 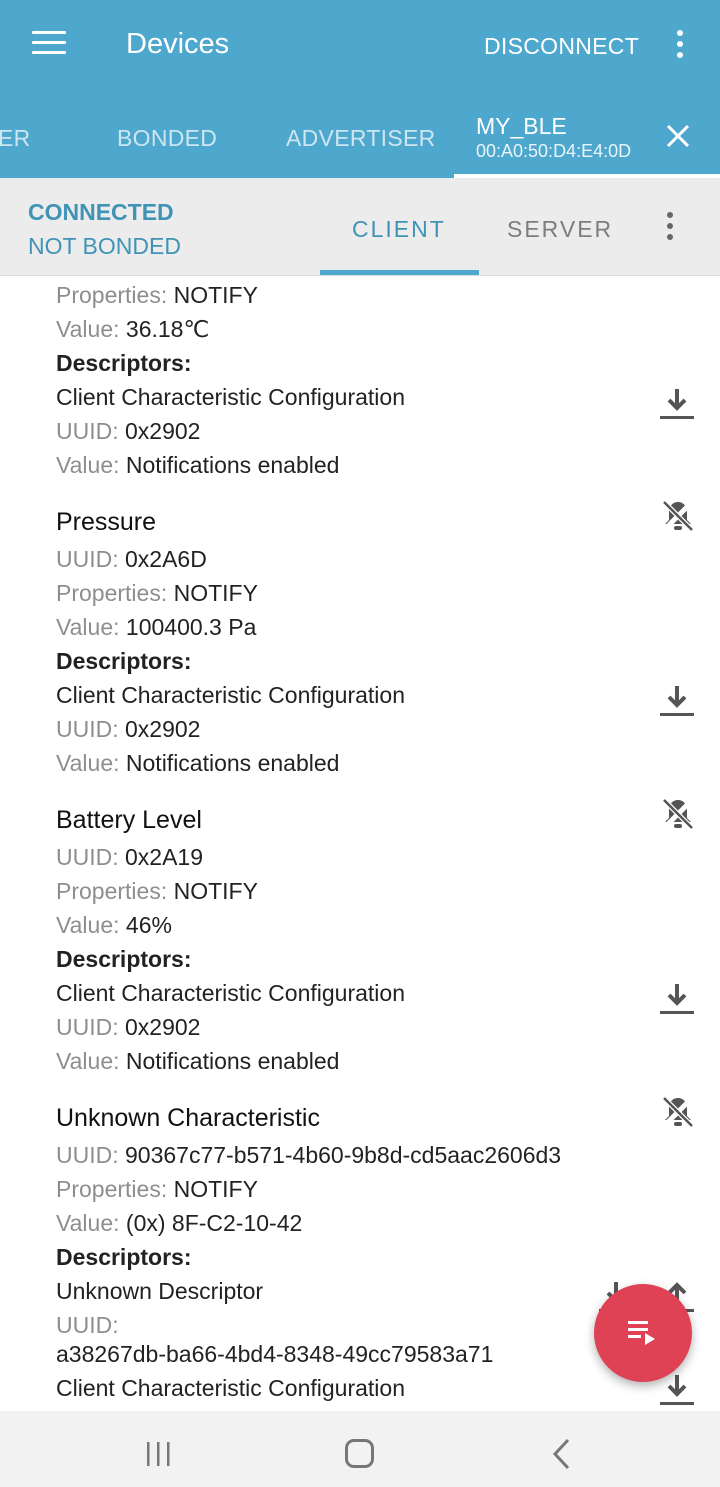 What do you see at coordinates (114, 925) in the screenshot?
I see `characteristic-value: Value: 46%` at bounding box center [114, 925].